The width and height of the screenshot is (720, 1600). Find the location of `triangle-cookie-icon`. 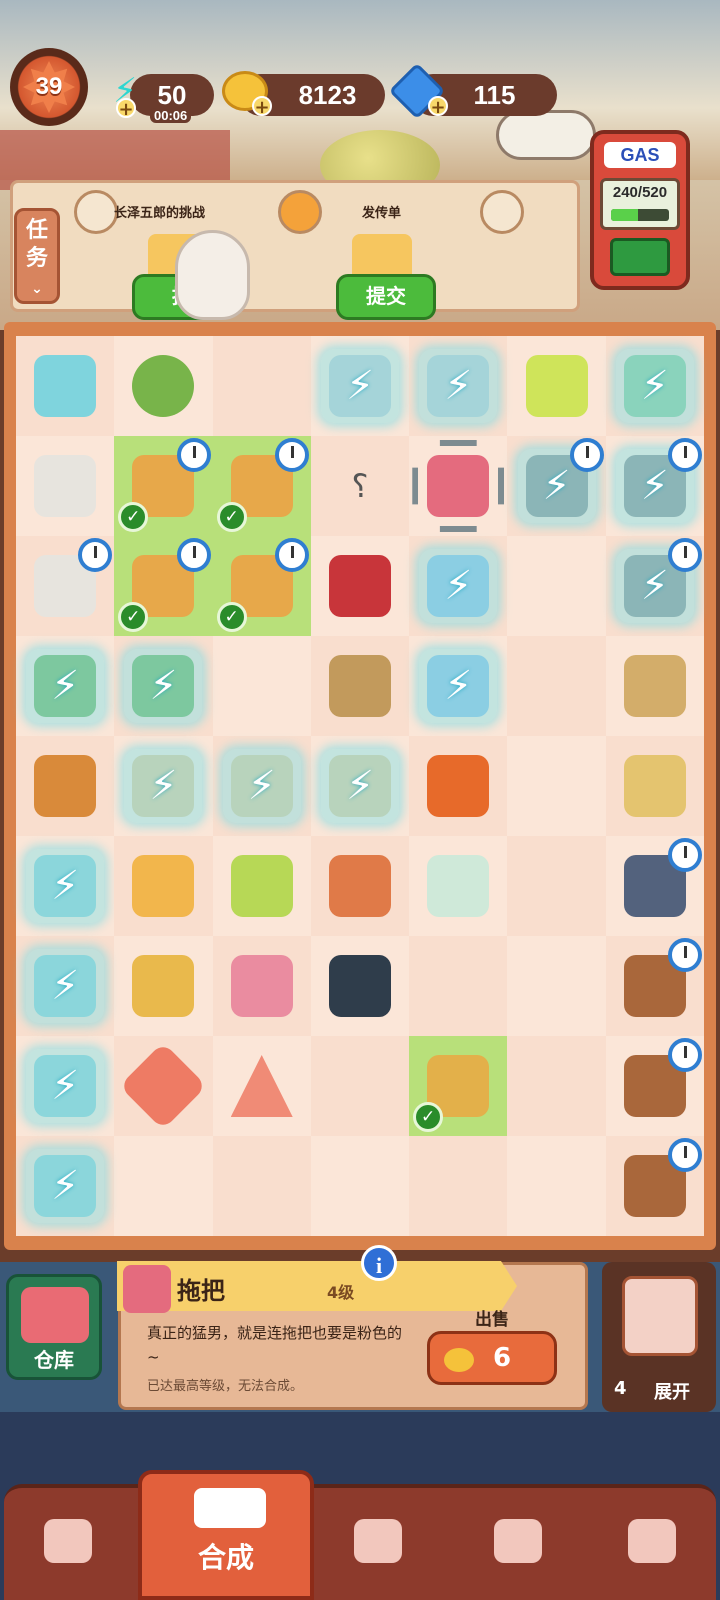

triangle-cookie-icon is located at coordinates (261, 1086).